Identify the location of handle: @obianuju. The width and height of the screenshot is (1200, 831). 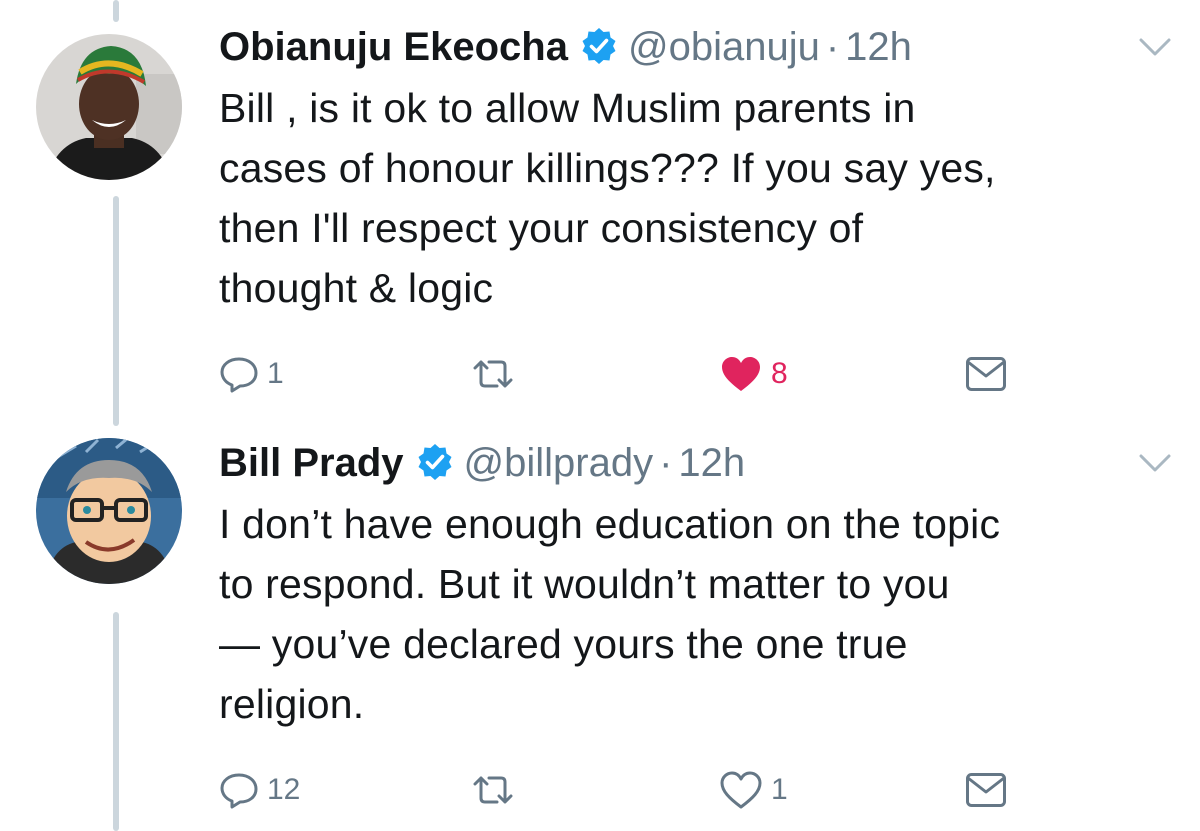
(724, 47).